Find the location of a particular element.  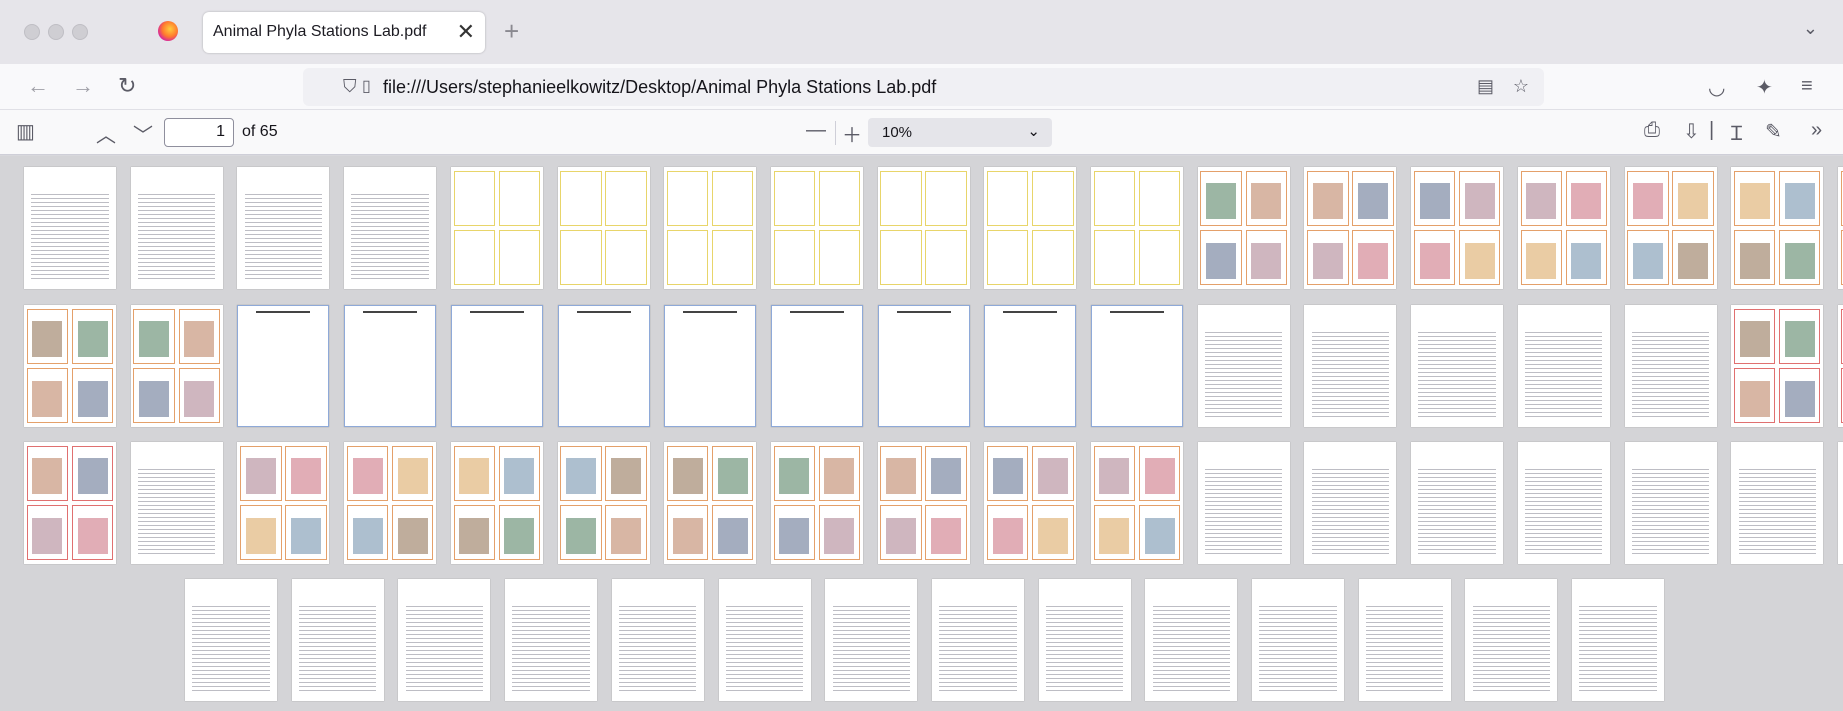

zoom-select: 10% ⌄ is located at coordinates (960, 132).